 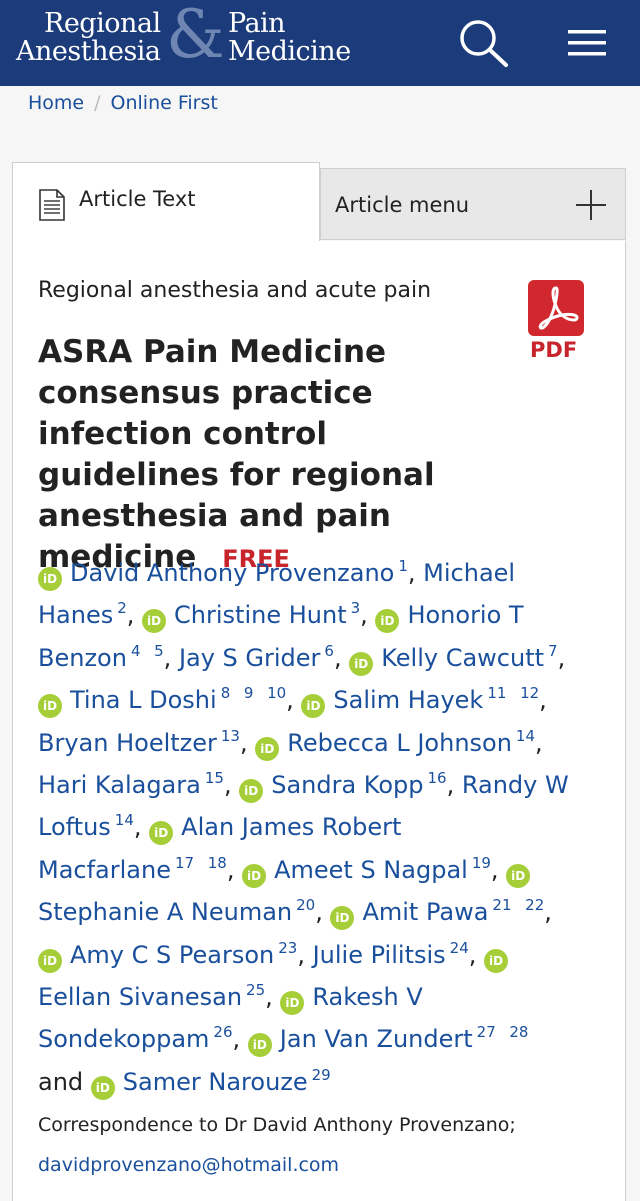 What do you see at coordinates (459, 948) in the screenshot?
I see `affiliation-ref-link: 24` at bounding box center [459, 948].